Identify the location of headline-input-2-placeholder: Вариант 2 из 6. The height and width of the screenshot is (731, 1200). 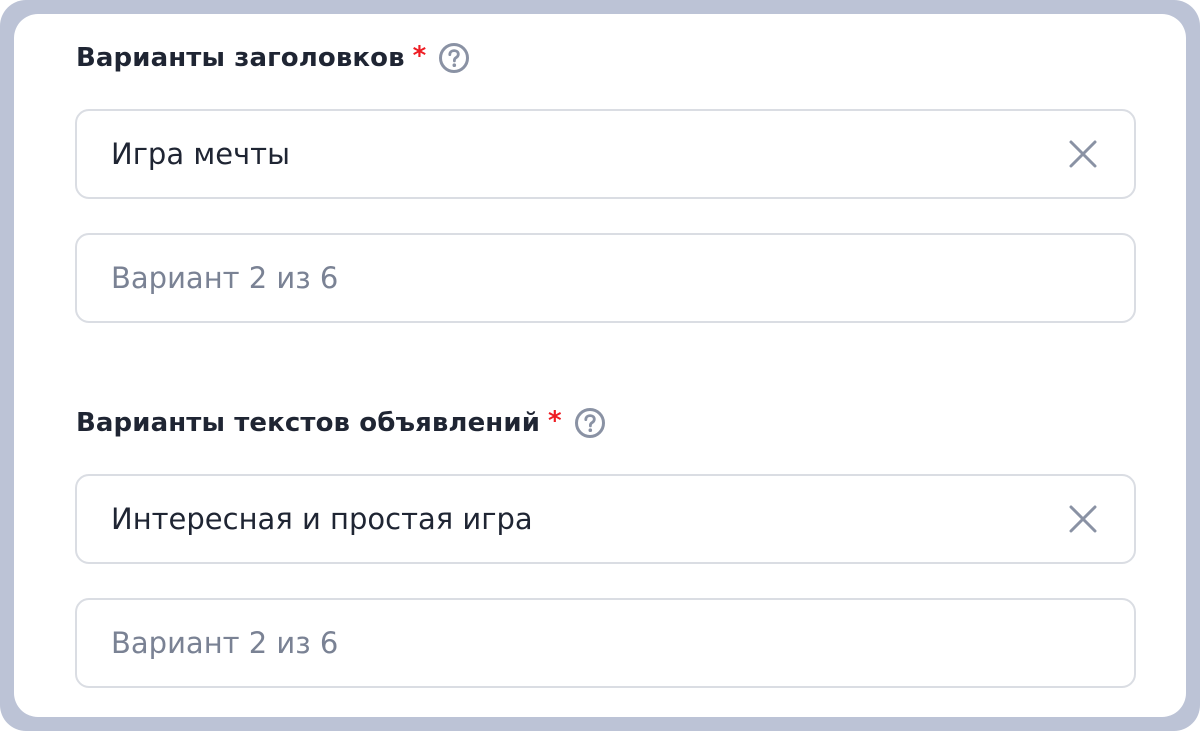
(605, 278).